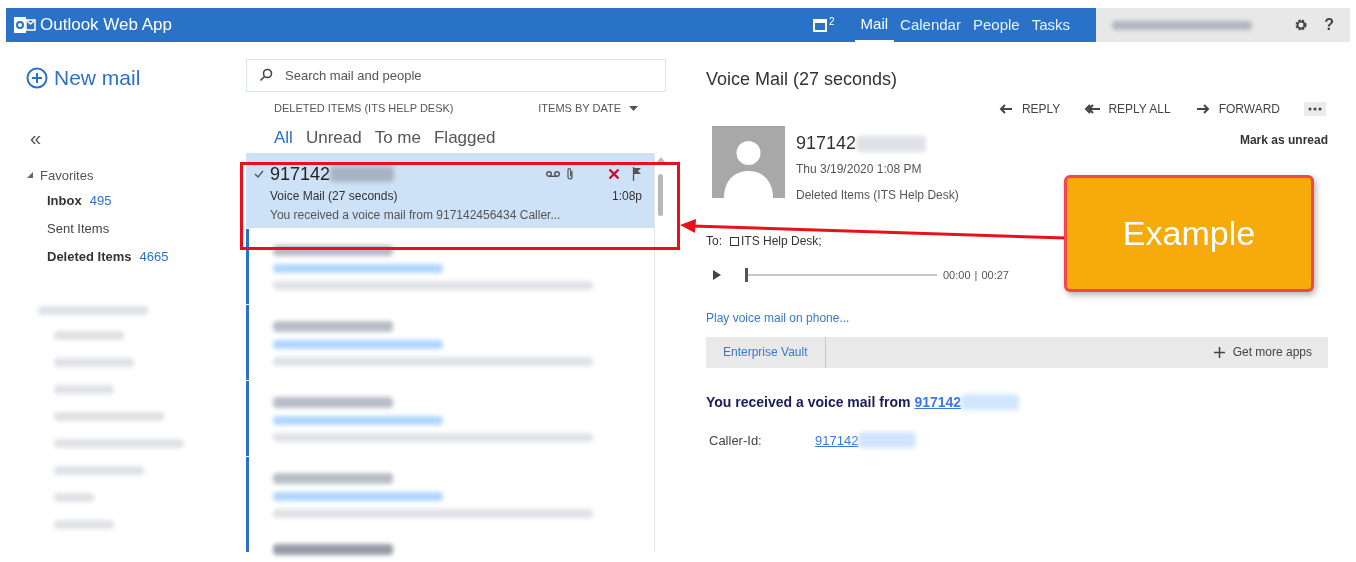  Describe the element at coordinates (877, 195) in the screenshot. I see `message-folder: Deleted Items (ITS Help Desk)` at that location.